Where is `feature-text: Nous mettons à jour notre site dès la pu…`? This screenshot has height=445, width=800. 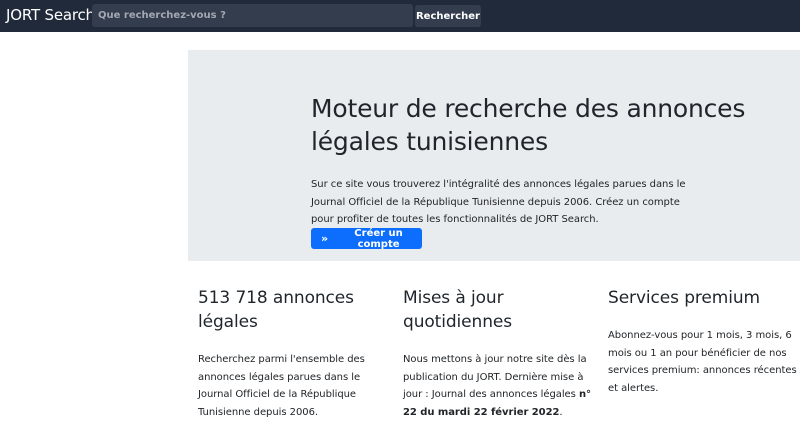 feature-text: Nous mettons à jour notre site dès la pu… is located at coordinates (501, 386).